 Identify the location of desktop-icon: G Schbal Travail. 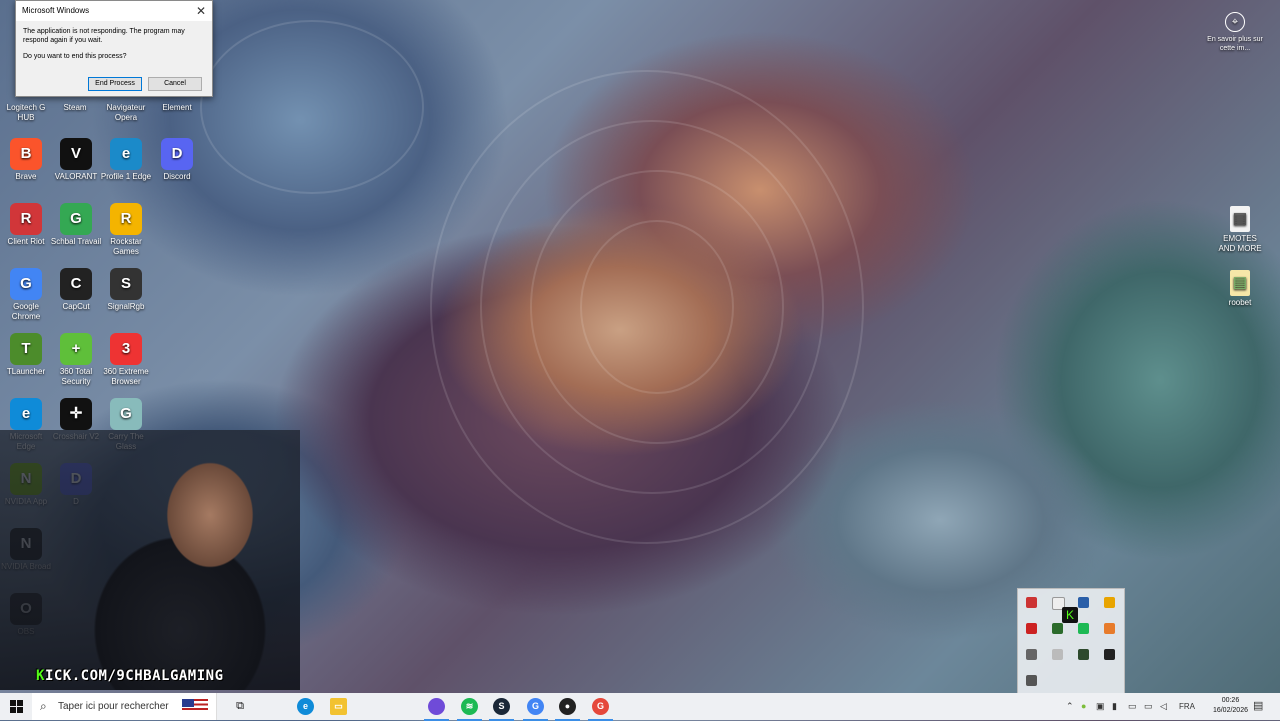
(76, 225).